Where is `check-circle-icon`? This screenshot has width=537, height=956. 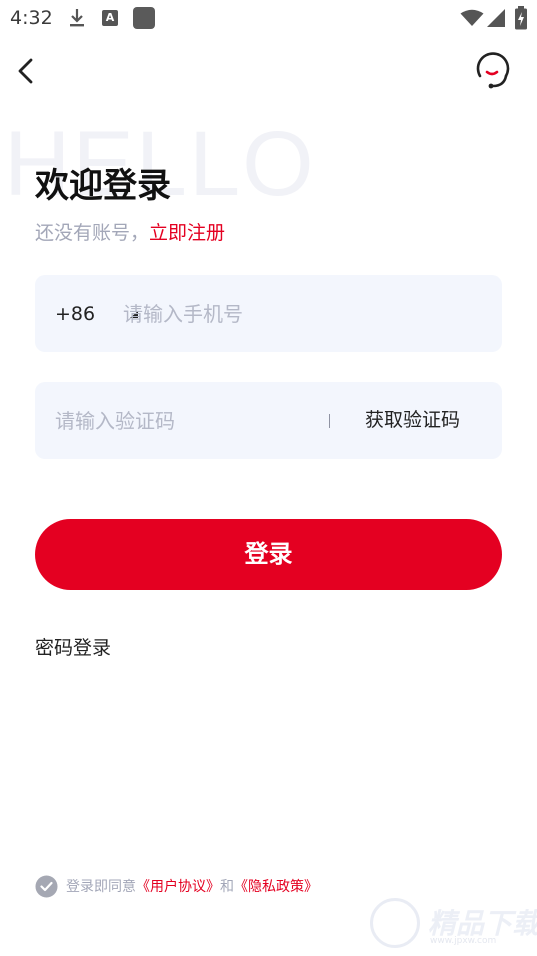
check-circle-icon is located at coordinates (46, 886).